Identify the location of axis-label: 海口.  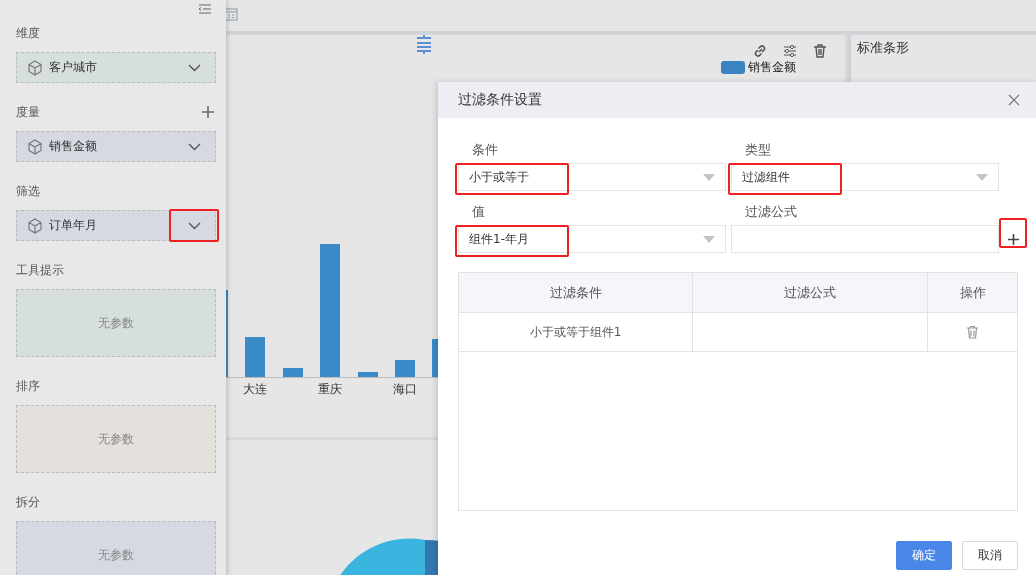
(405, 389).